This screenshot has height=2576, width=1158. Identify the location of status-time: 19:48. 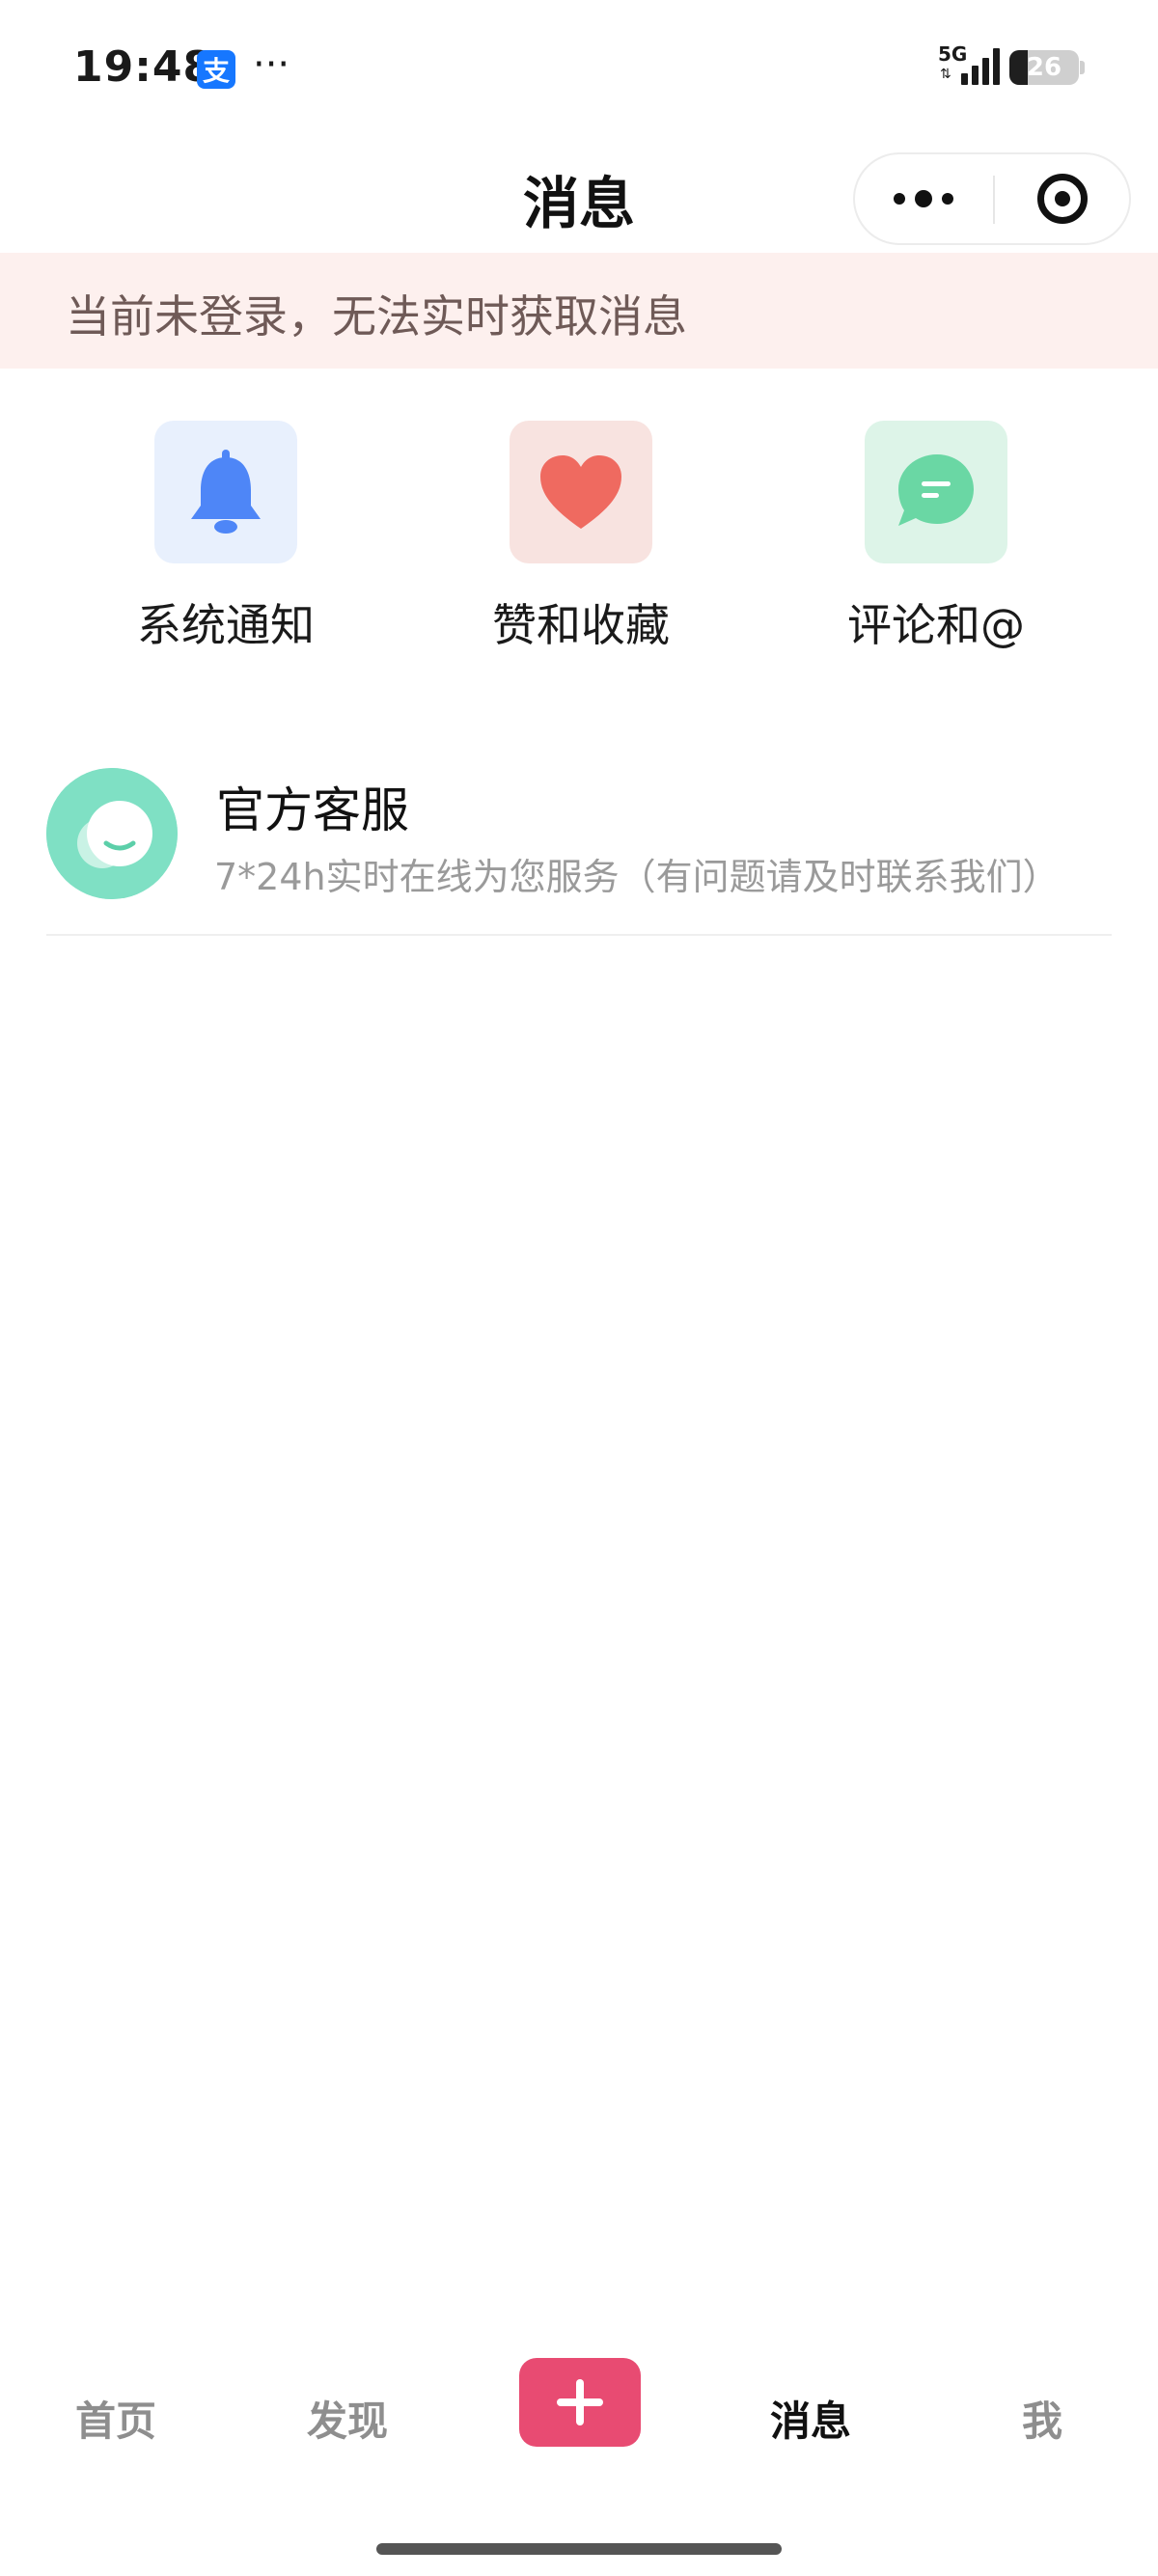
(143, 67).